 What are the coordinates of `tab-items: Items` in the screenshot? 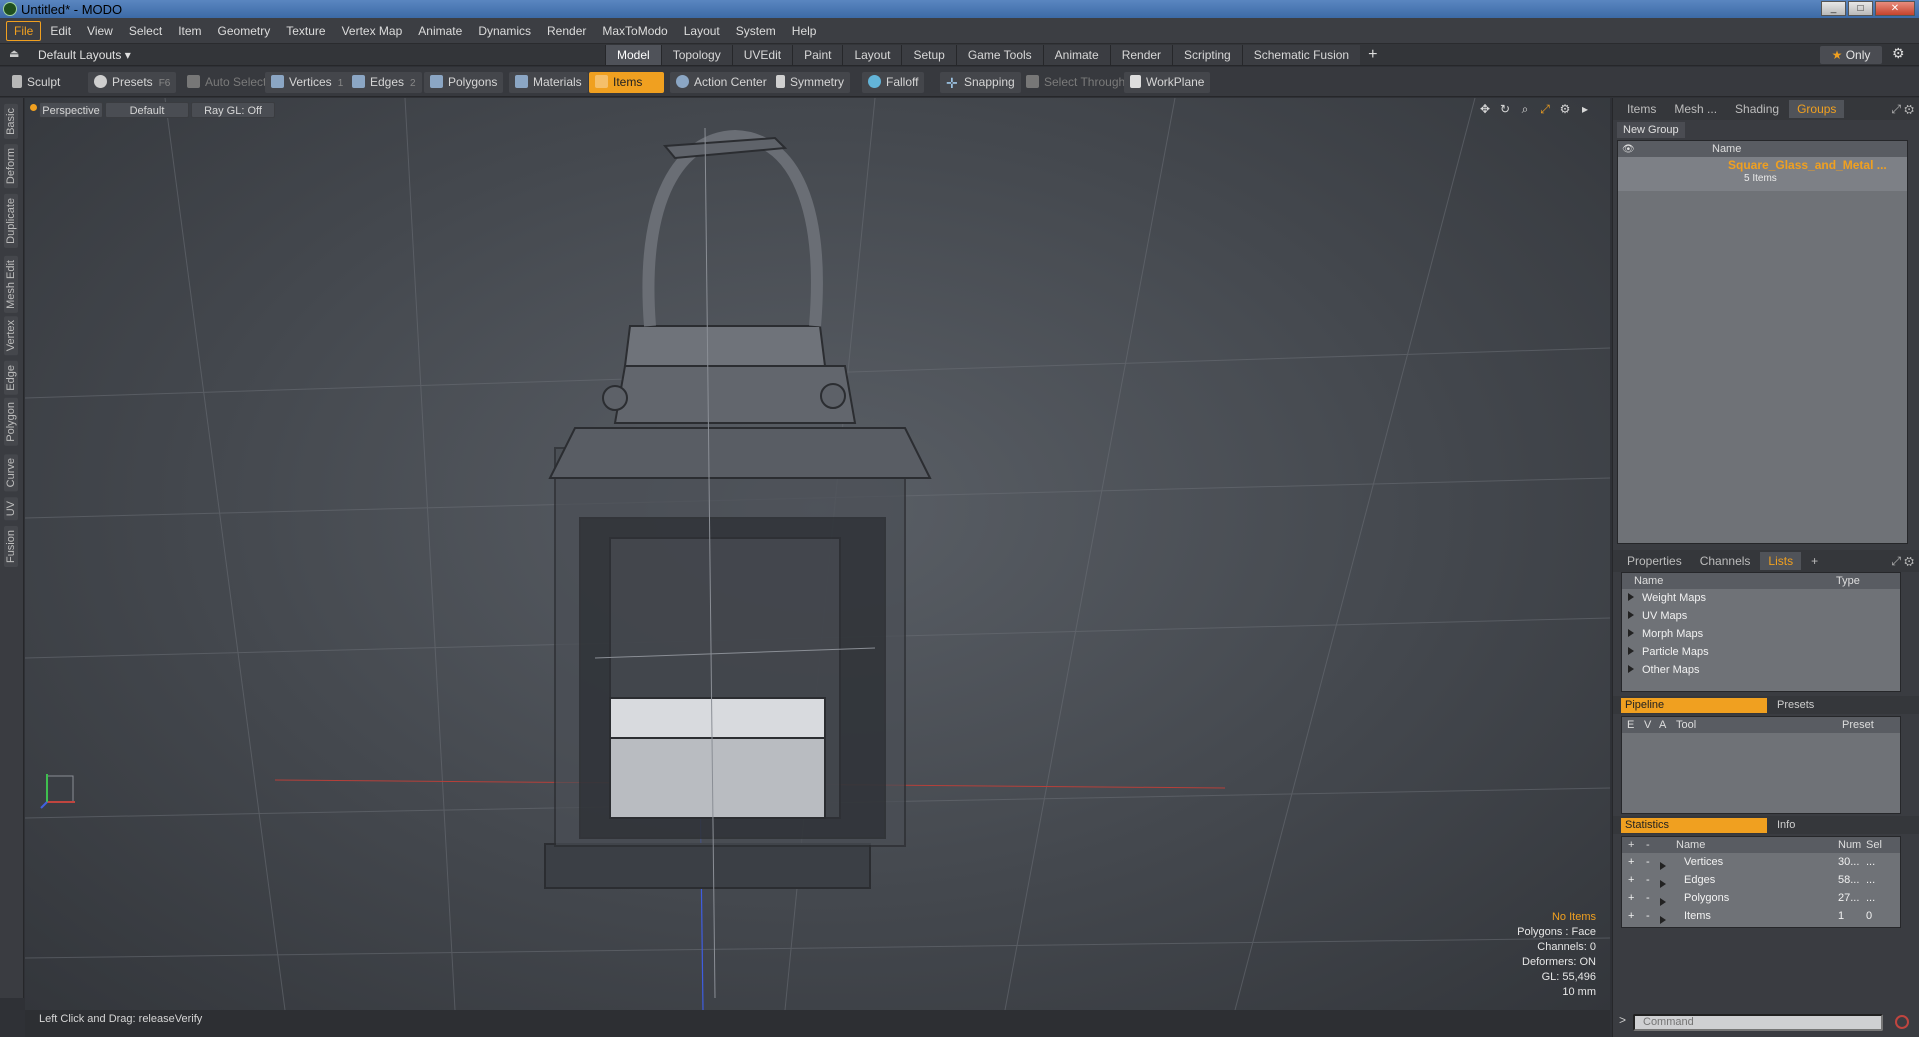 It's located at (1641, 109).